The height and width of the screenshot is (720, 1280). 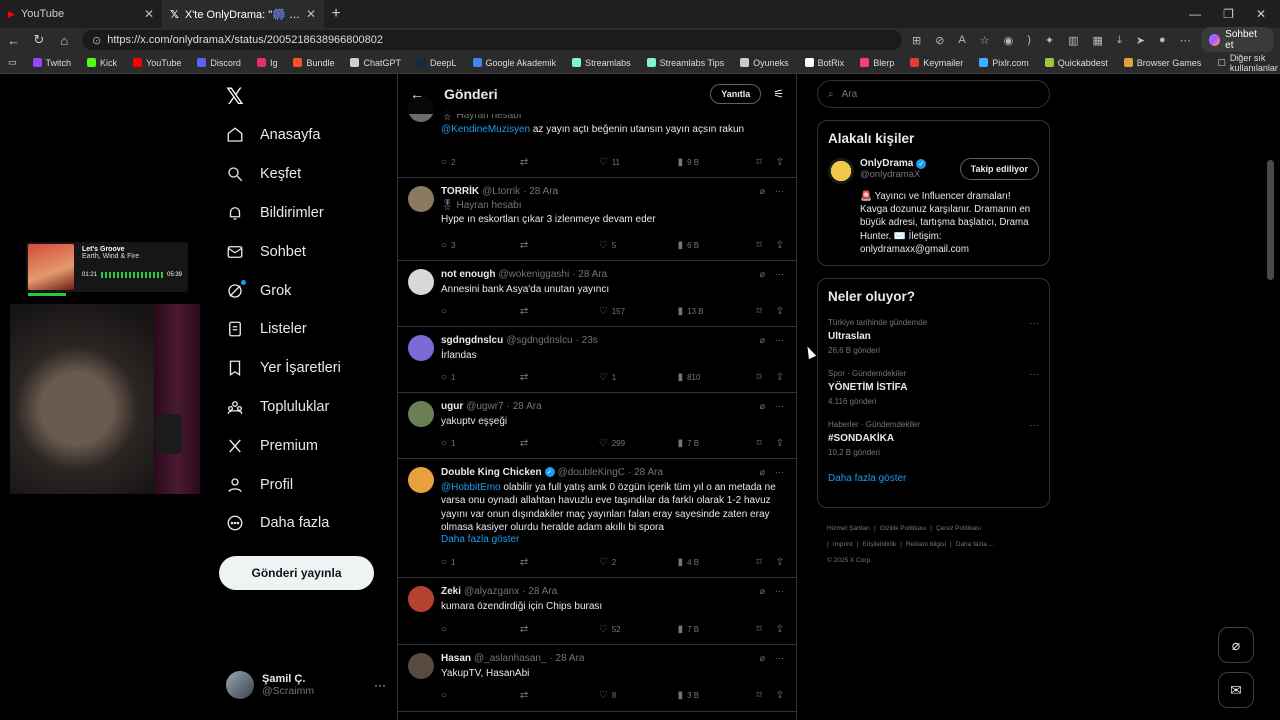 I want to click on nav-item-list: Listeler, so click(x=283, y=329).